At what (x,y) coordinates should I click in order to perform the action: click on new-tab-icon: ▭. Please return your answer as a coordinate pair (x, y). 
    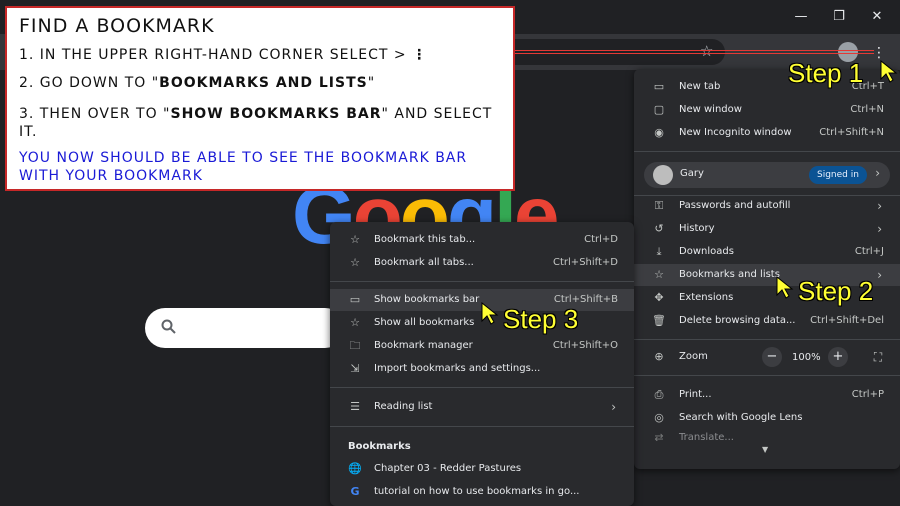
    Looking at the image, I should click on (659, 86).